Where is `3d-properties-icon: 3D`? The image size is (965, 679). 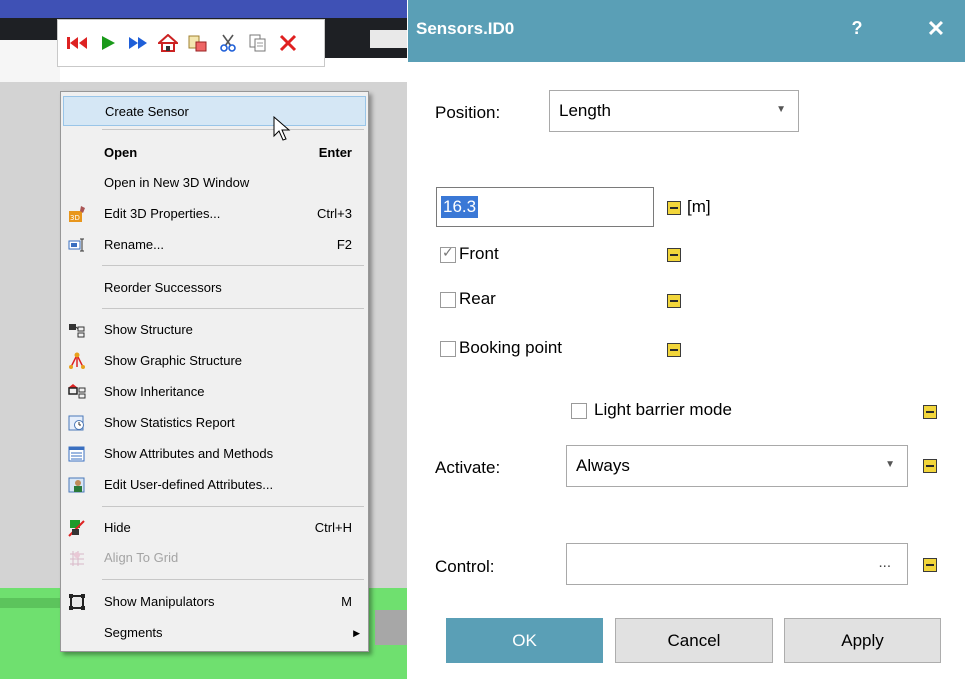 3d-properties-icon: 3D is located at coordinates (77, 214).